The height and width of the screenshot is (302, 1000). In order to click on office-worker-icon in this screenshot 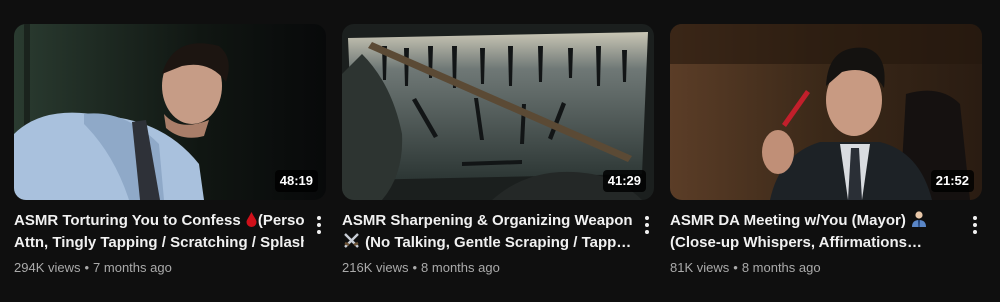, I will do `click(919, 219)`.